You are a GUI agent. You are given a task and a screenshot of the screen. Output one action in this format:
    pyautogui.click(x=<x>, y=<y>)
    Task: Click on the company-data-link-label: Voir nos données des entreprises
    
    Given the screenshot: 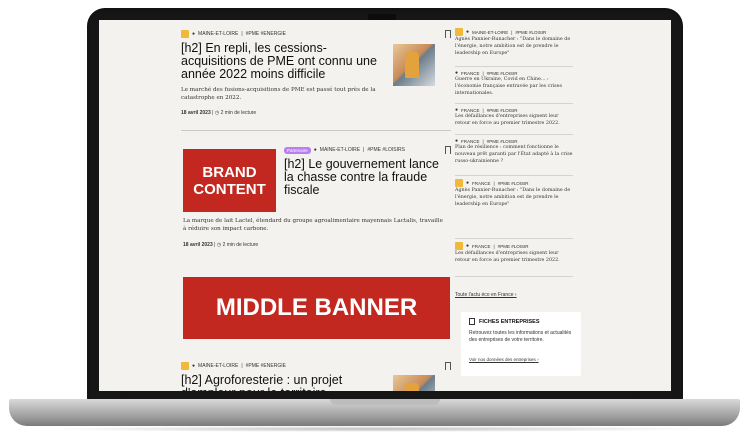 What is the action you would take?
    pyautogui.click(x=502, y=359)
    